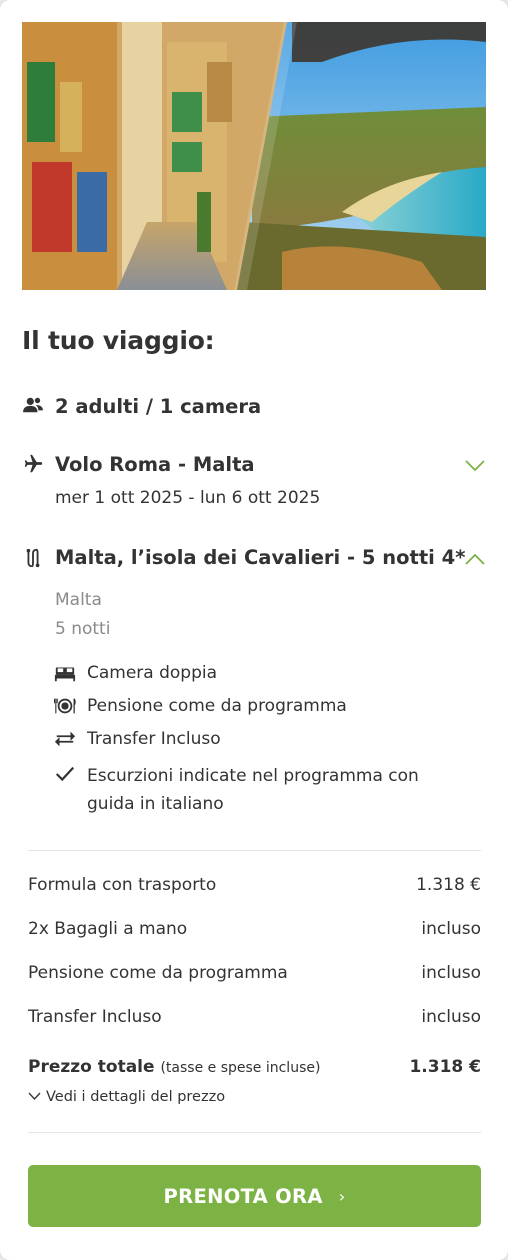  What do you see at coordinates (33, 405) in the screenshot?
I see `people-icon` at bounding box center [33, 405].